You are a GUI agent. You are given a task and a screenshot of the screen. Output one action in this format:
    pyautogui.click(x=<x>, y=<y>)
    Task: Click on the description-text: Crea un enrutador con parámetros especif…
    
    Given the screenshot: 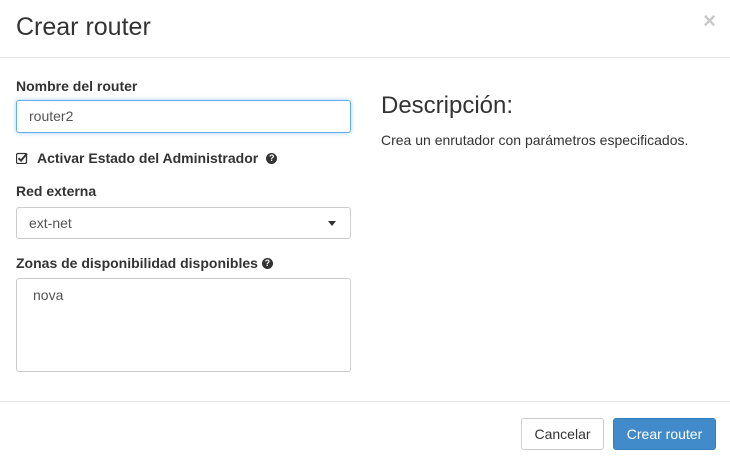 What is the action you would take?
    pyautogui.click(x=535, y=140)
    